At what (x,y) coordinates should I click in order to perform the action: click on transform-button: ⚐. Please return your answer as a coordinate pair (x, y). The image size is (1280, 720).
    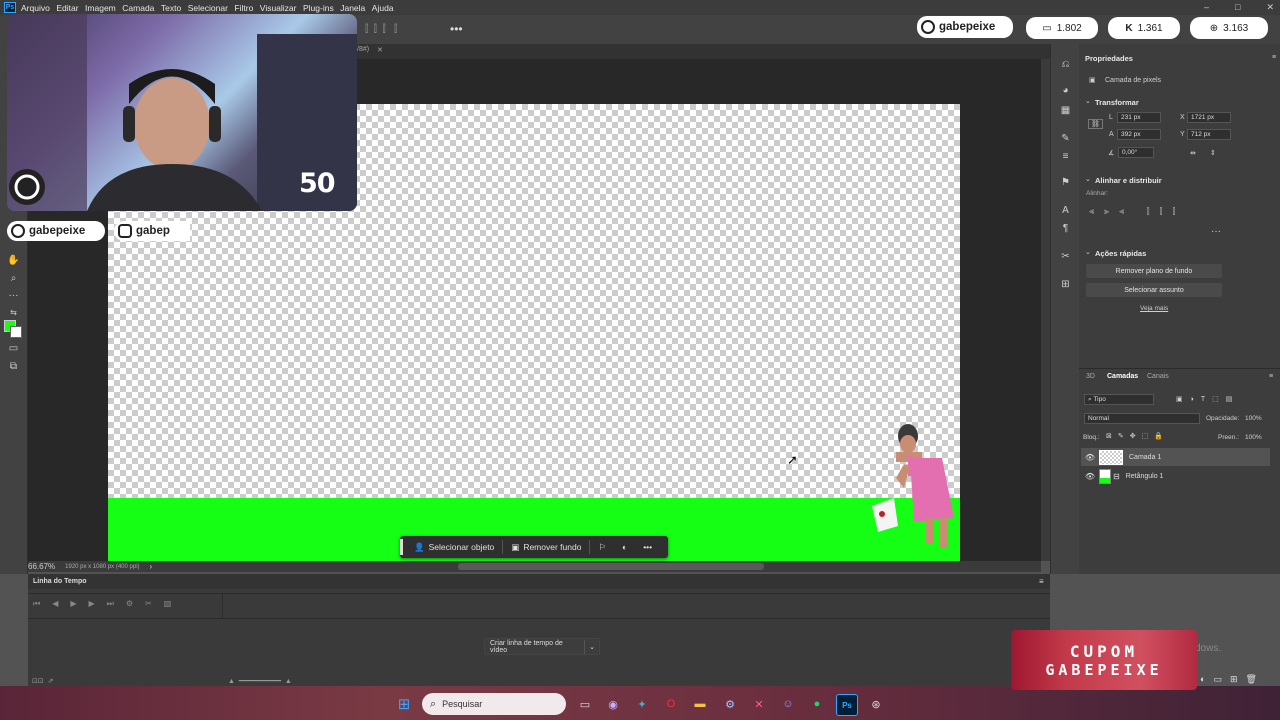
    Looking at the image, I should click on (602, 547).